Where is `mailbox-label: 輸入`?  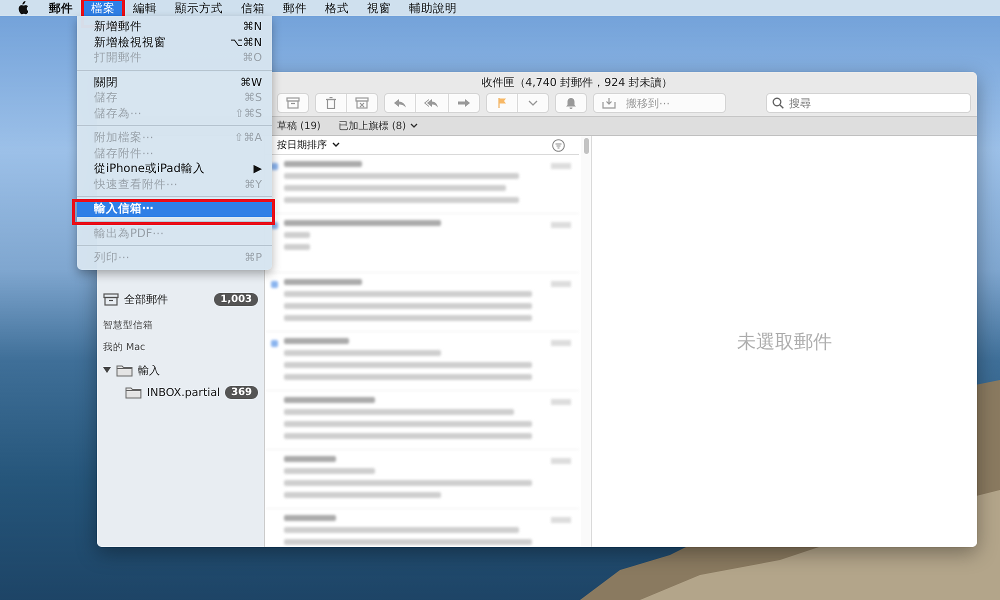
mailbox-label: 輸入 is located at coordinates (198, 370).